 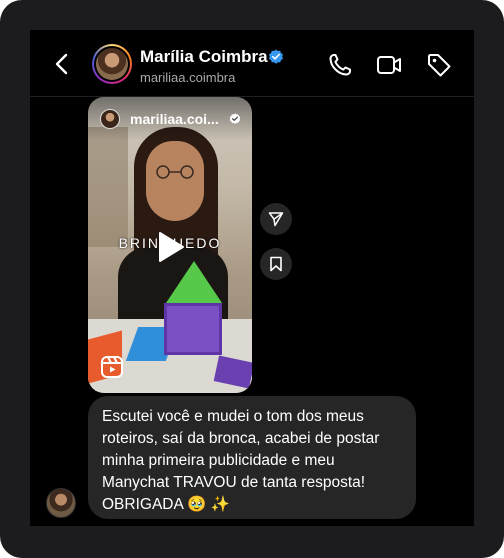 What do you see at coordinates (112, 367) in the screenshot?
I see `reels-icon` at bounding box center [112, 367].